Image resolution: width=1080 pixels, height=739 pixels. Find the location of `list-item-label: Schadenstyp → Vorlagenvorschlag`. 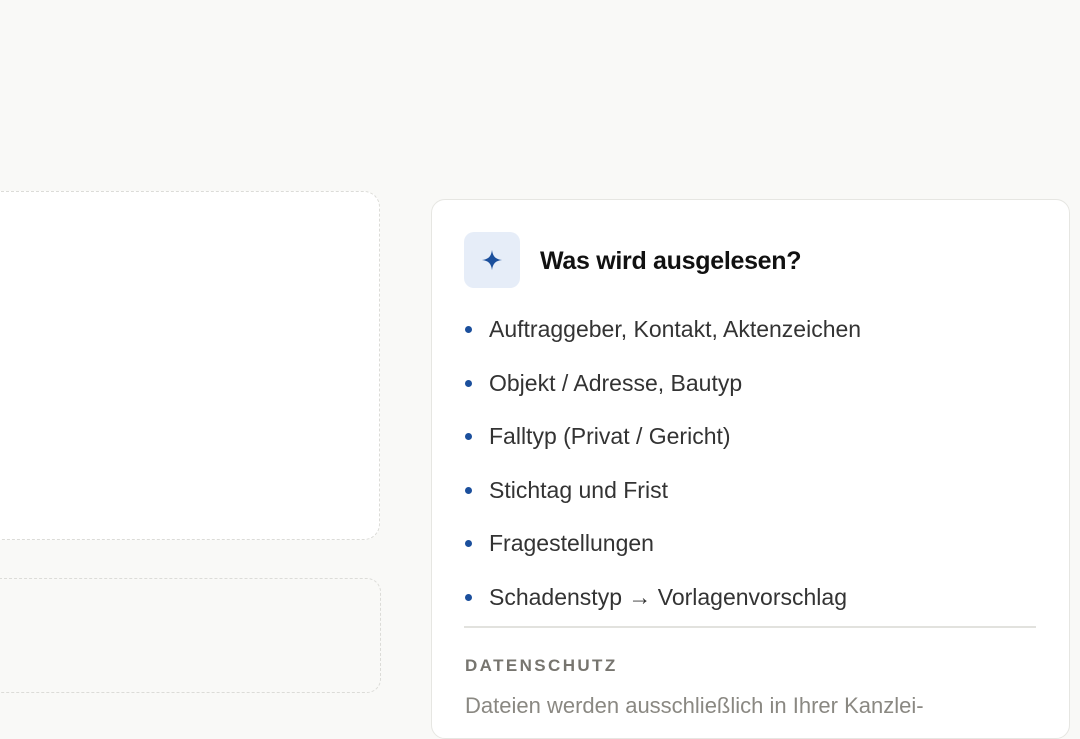

list-item-label: Schadenstyp → Vorlagenvorschlag is located at coordinates (668, 596).